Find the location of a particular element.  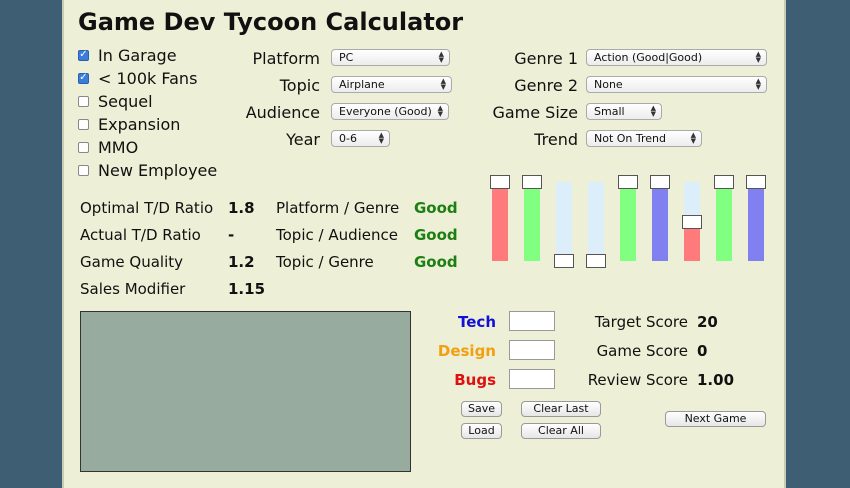

app-title: Game Dev Tycoon Calculator is located at coordinates (271, 22).